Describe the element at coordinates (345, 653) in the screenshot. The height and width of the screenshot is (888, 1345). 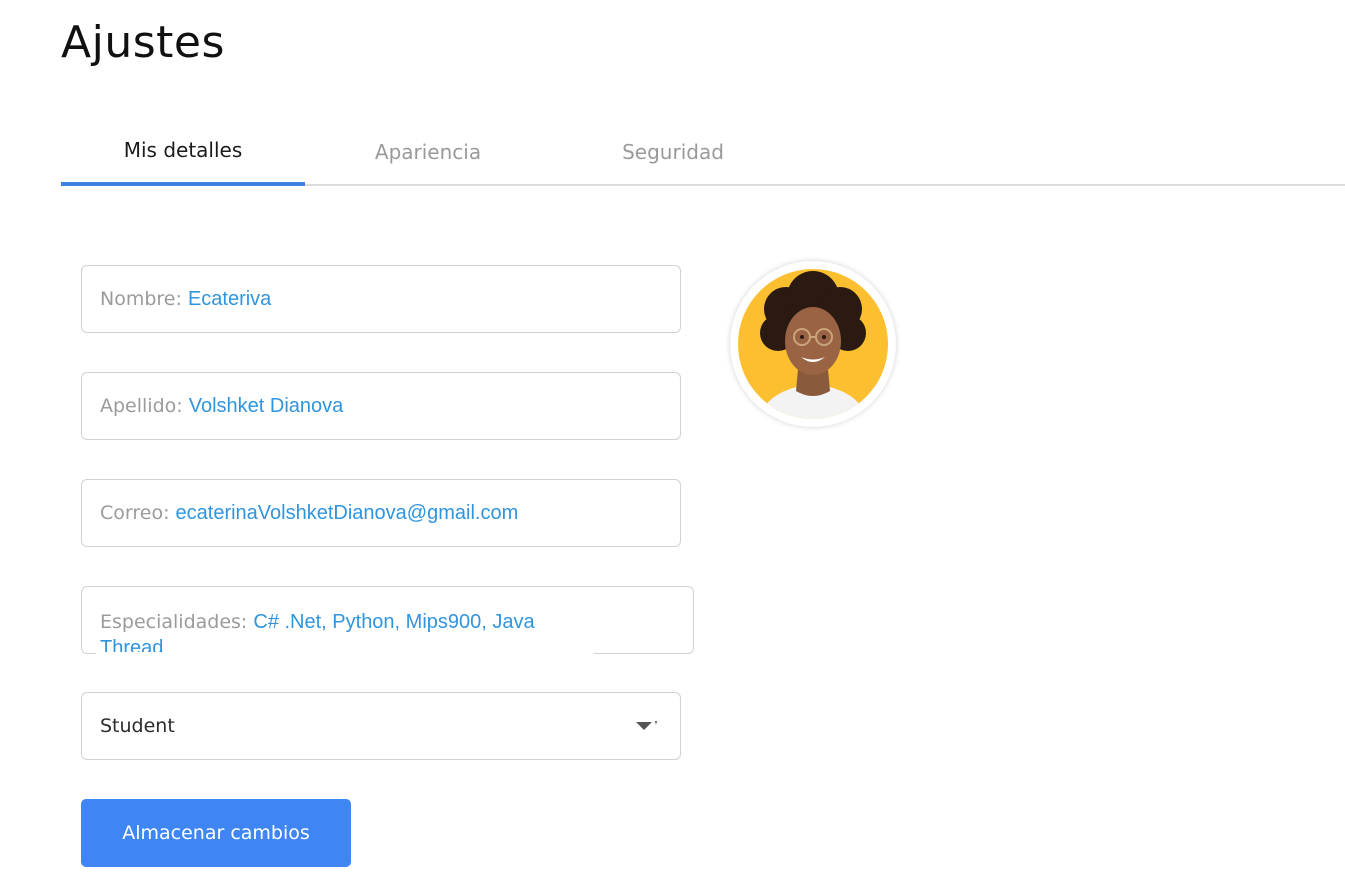
I see `field-border-gap` at that location.